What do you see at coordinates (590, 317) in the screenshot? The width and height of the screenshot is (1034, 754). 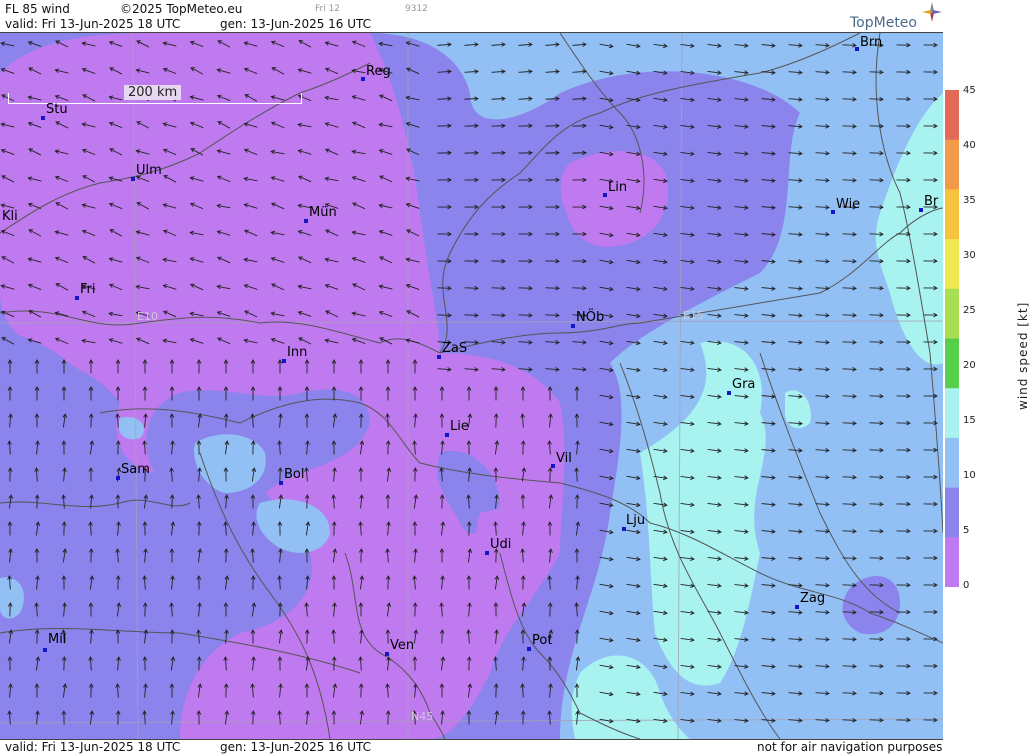 I see `city-label: NÖb` at bounding box center [590, 317].